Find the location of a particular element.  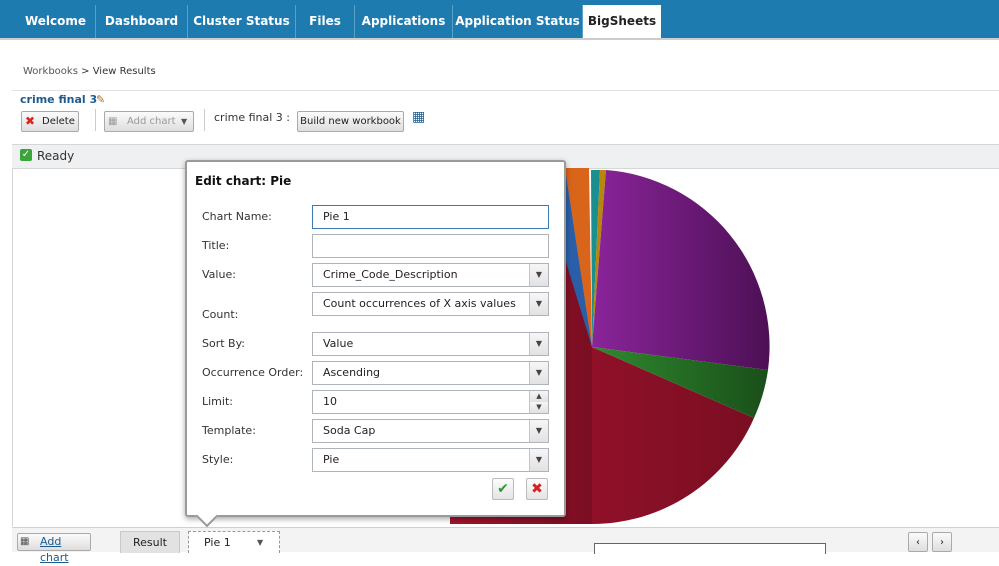

tooltip-box is located at coordinates (710, 548).